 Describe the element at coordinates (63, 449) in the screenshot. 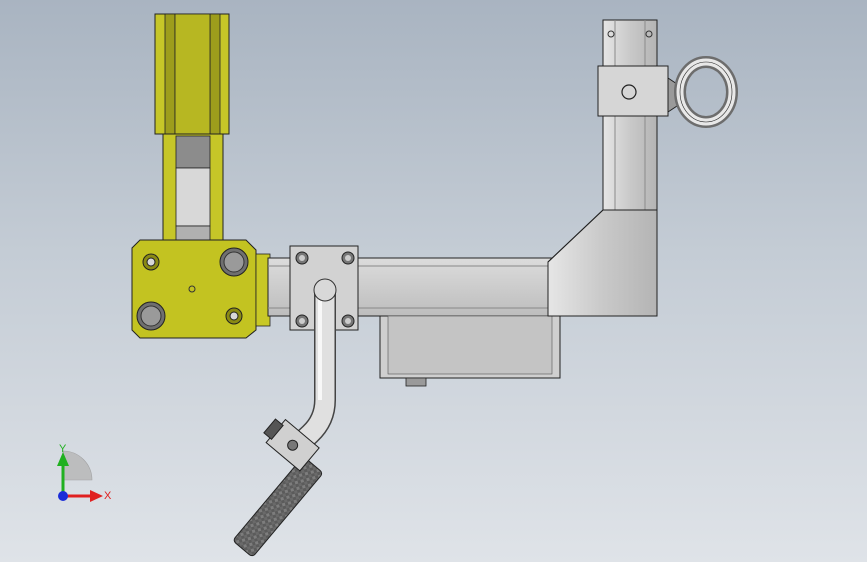

I see `triad-y-label: Y` at that location.